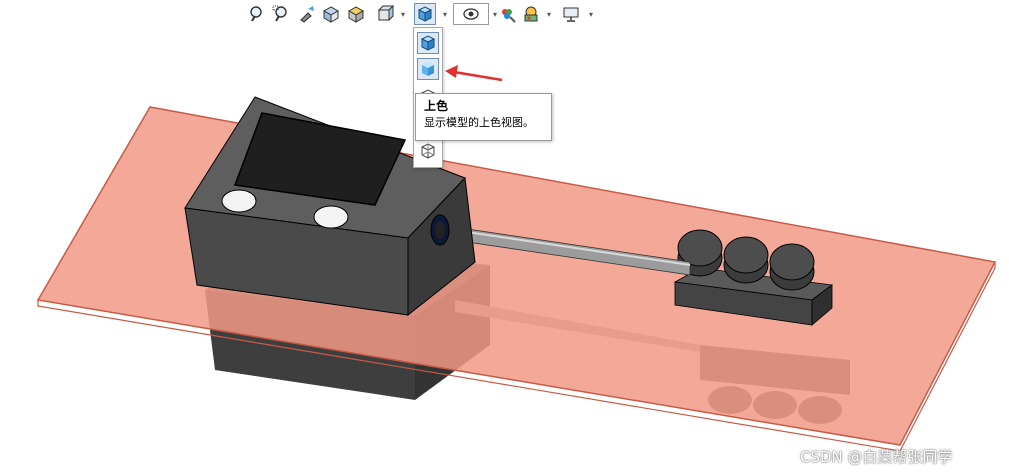 The height and width of the screenshot is (475, 1009). I want to click on view-cube-icon, so click(385, 14).